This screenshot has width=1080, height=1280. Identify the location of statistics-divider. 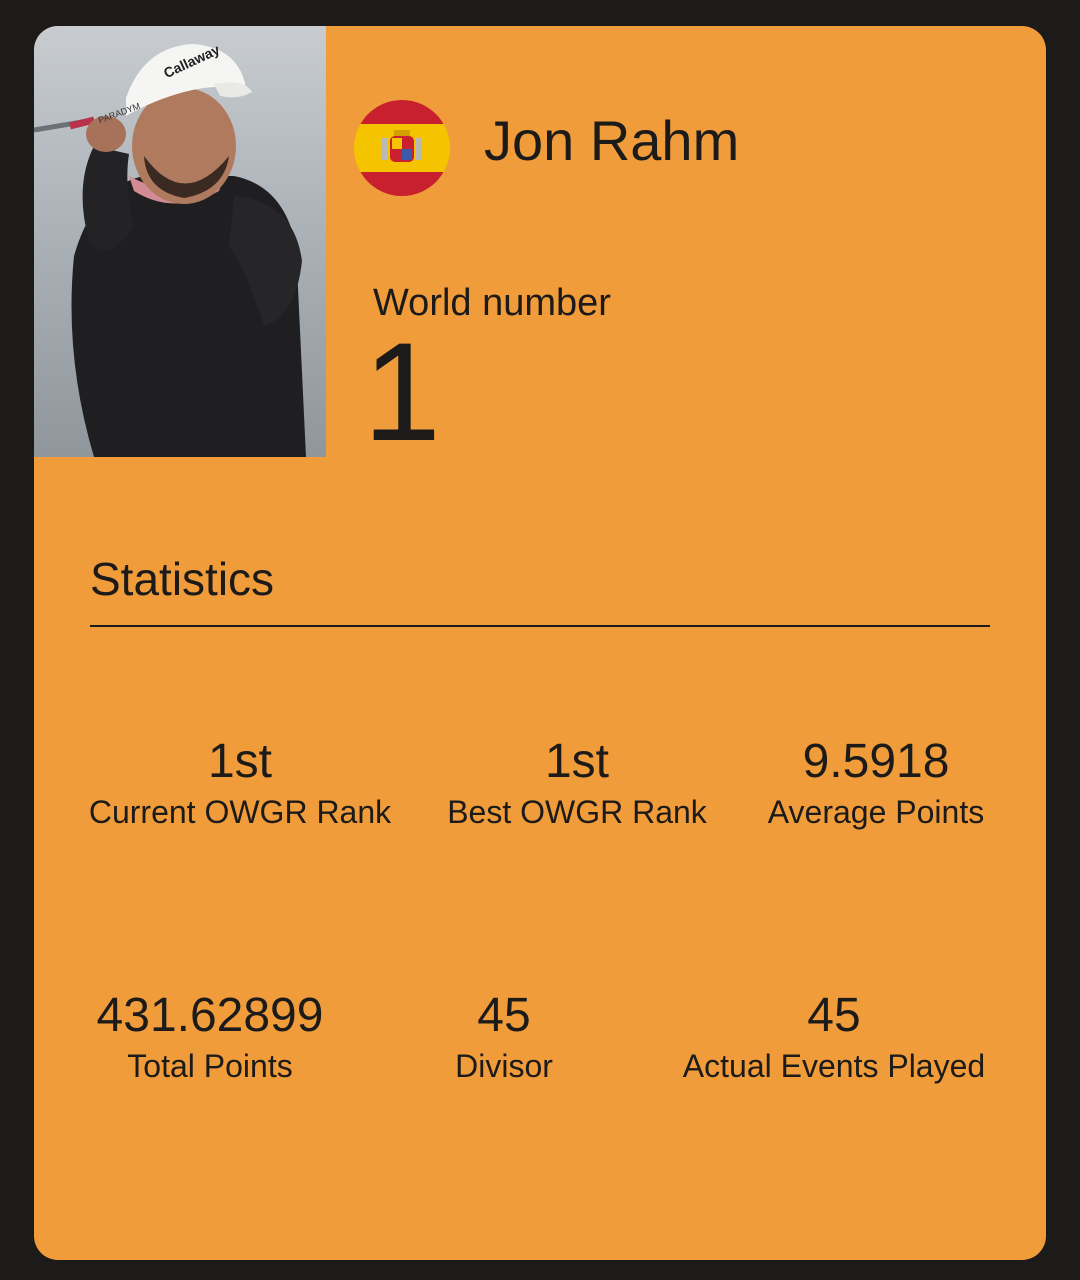
(540, 626).